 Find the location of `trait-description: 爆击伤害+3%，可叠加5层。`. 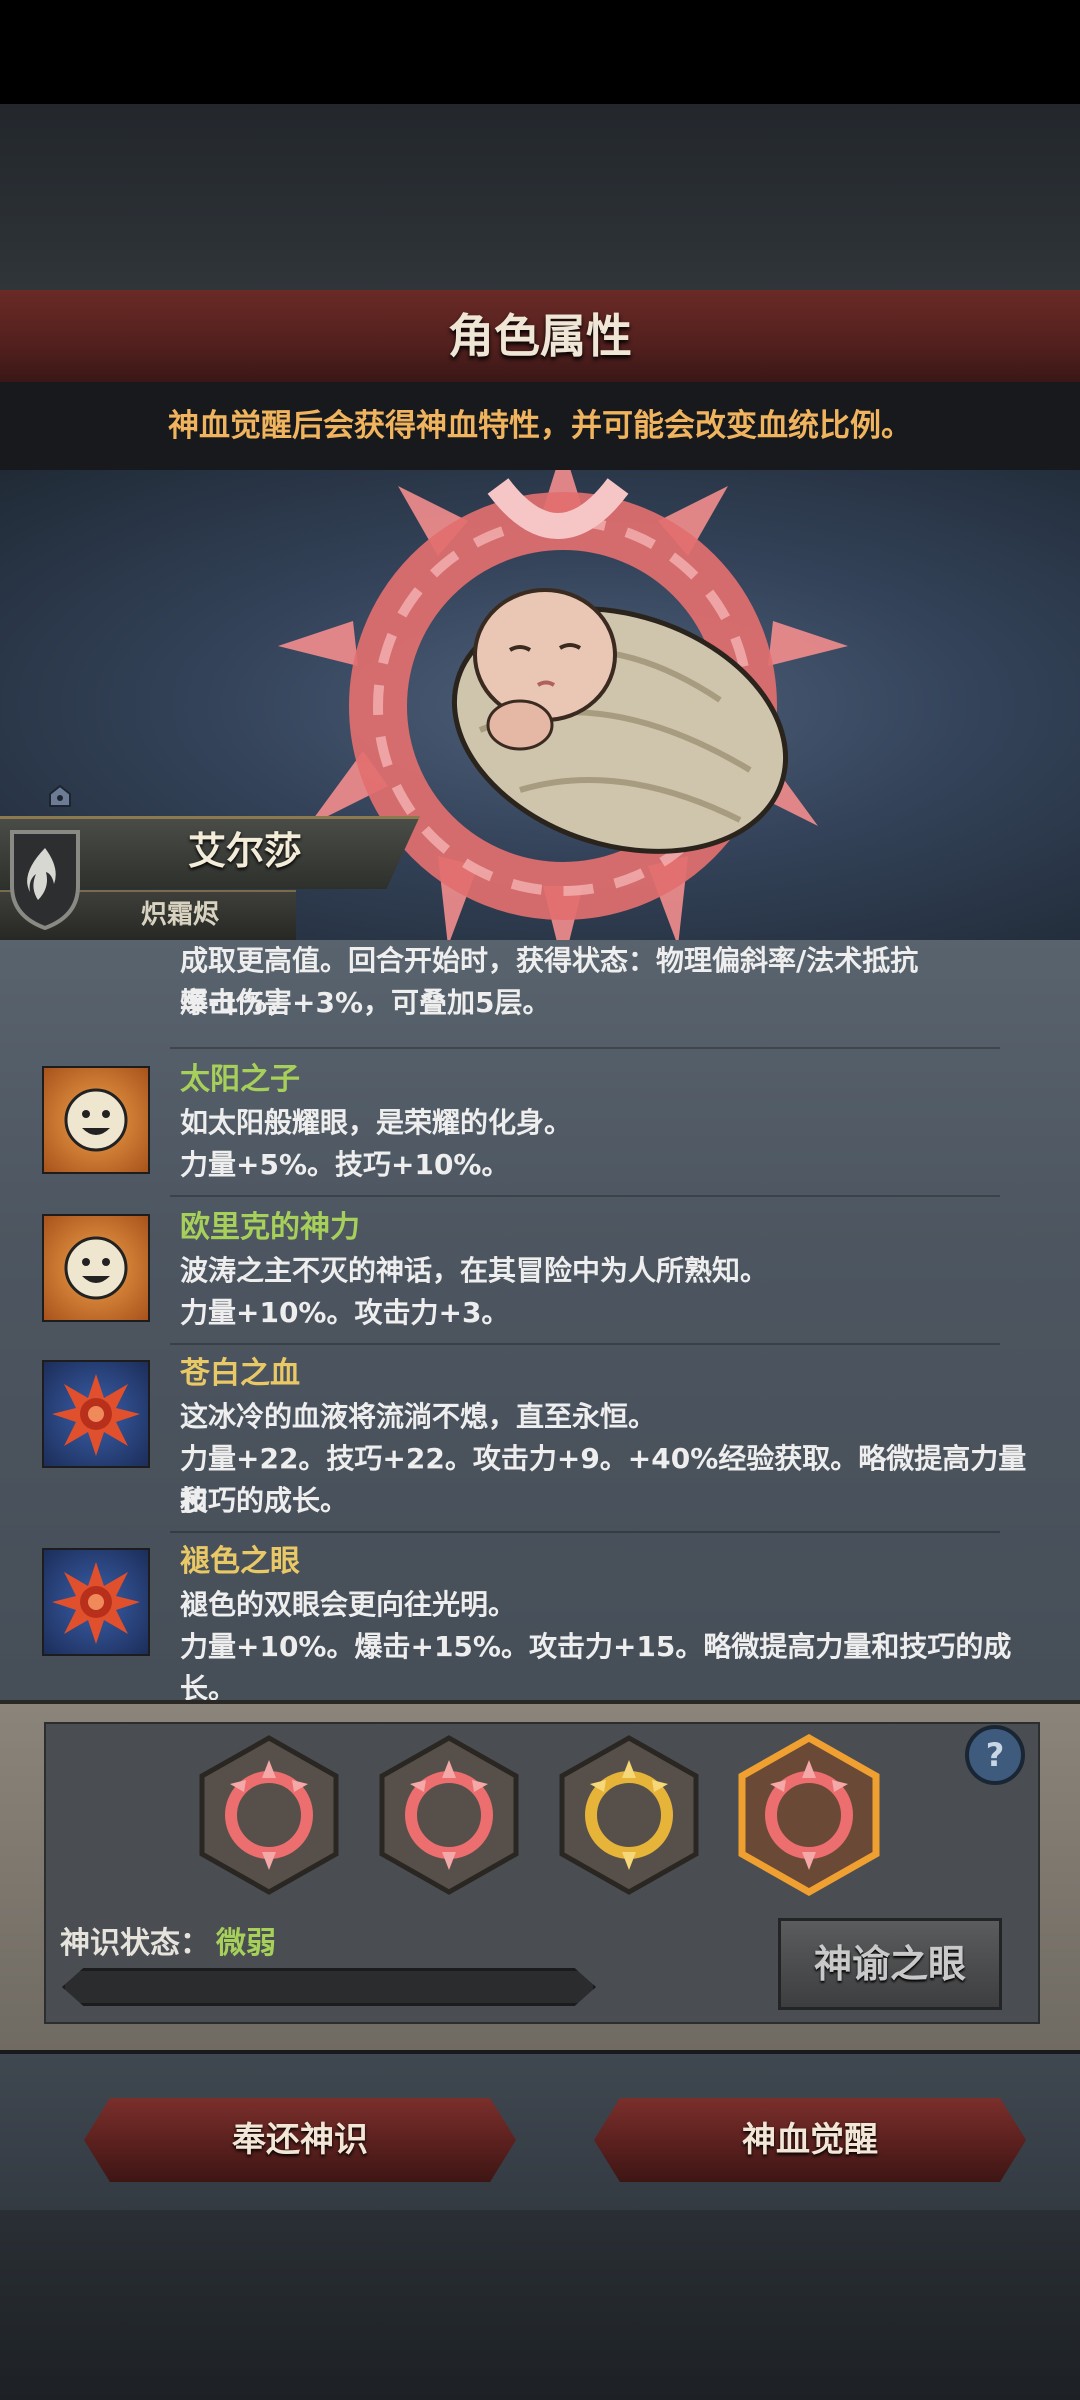

trait-description: 爆击伤害+3%，可叠加5层。 is located at coordinates (365, 1002).